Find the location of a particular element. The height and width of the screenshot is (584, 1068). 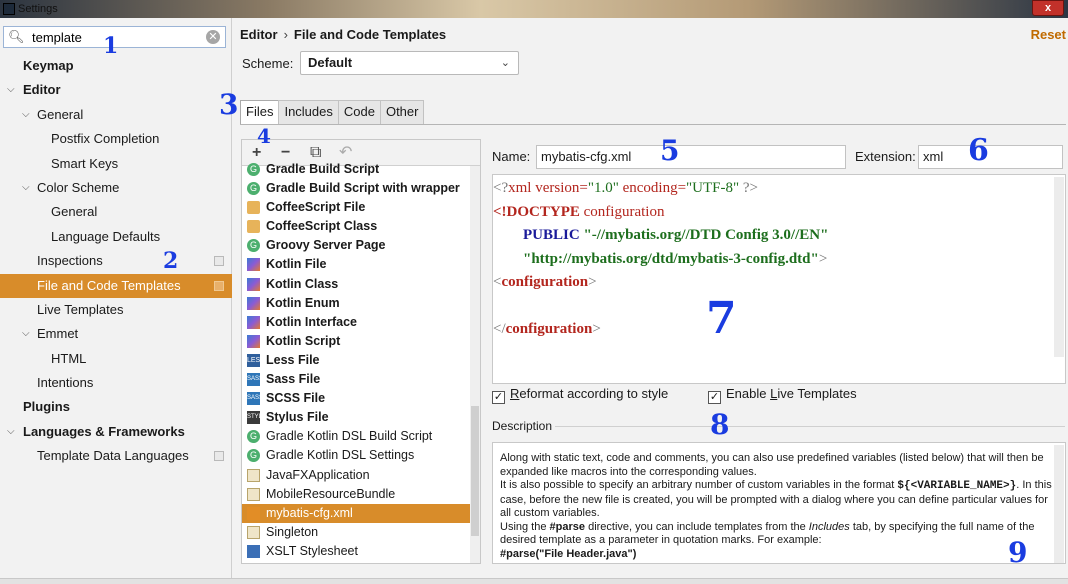

sidebar-item-languages-frameworks: ⌵ Languages & Frameworks is located at coordinates (116, 432).